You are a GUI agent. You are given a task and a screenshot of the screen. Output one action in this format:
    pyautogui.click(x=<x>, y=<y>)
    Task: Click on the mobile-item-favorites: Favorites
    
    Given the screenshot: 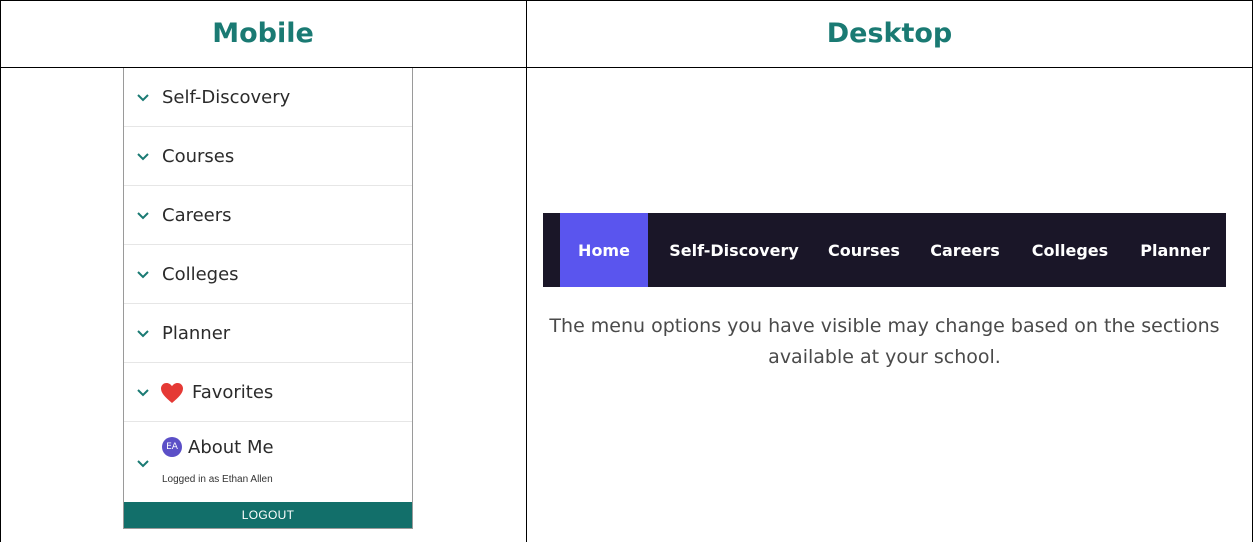 What is the action you would take?
    pyautogui.click(x=268, y=392)
    